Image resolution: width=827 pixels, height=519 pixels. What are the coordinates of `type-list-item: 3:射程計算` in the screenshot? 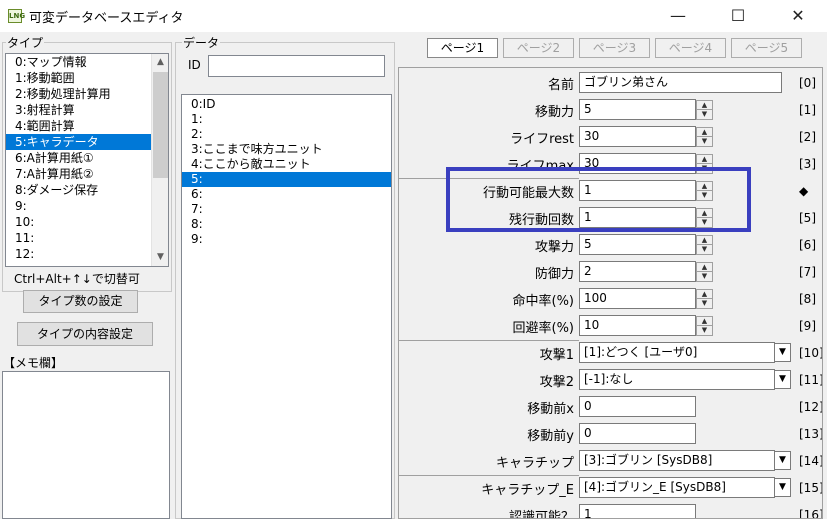 It's located at (87, 110).